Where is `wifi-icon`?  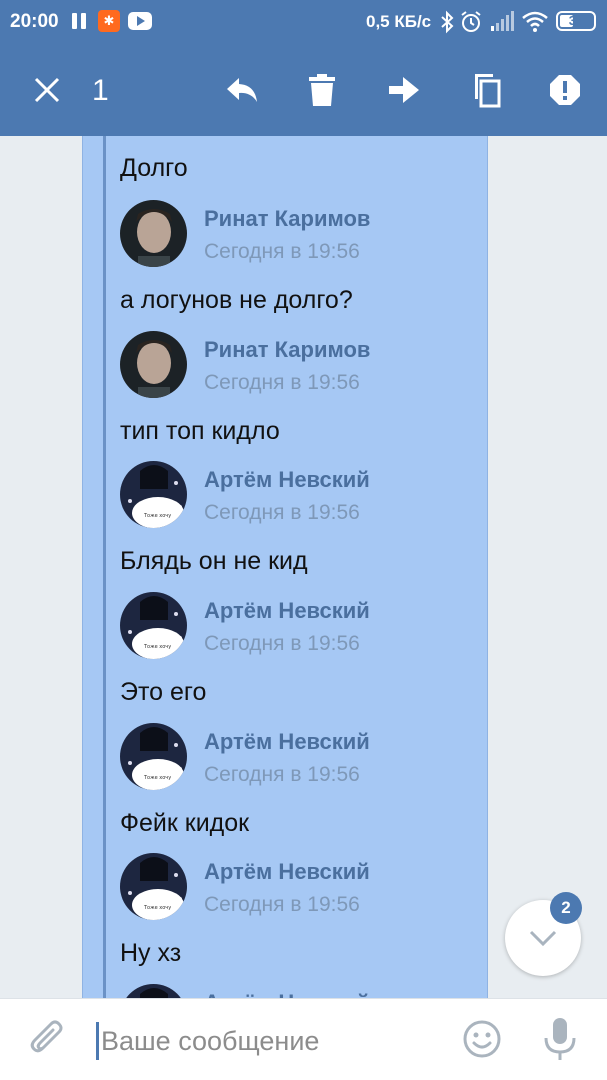 wifi-icon is located at coordinates (535, 21).